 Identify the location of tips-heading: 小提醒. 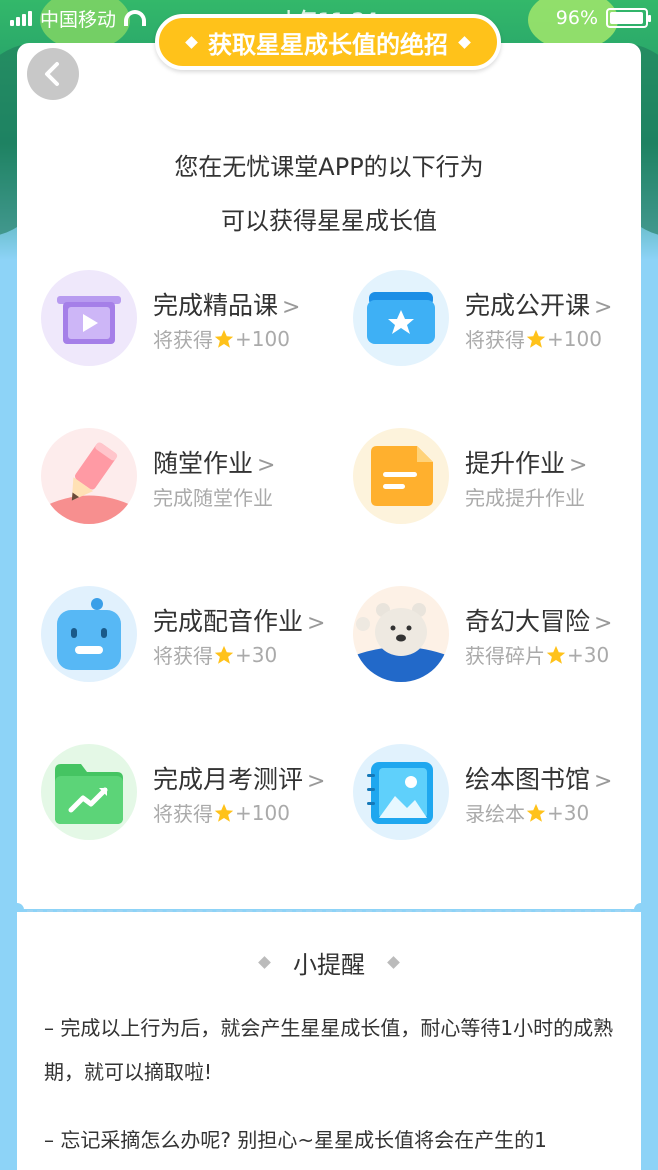
(329, 962).